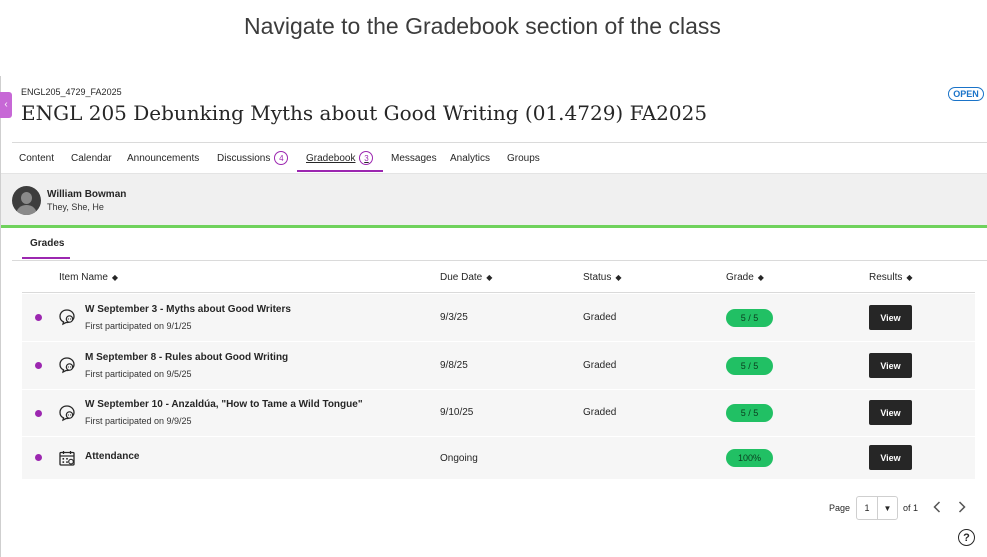 The width and height of the screenshot is (987, 557). Describe the element at coordinates (366, 158) in the screenshot. I see `count-badge: 3` at that location.